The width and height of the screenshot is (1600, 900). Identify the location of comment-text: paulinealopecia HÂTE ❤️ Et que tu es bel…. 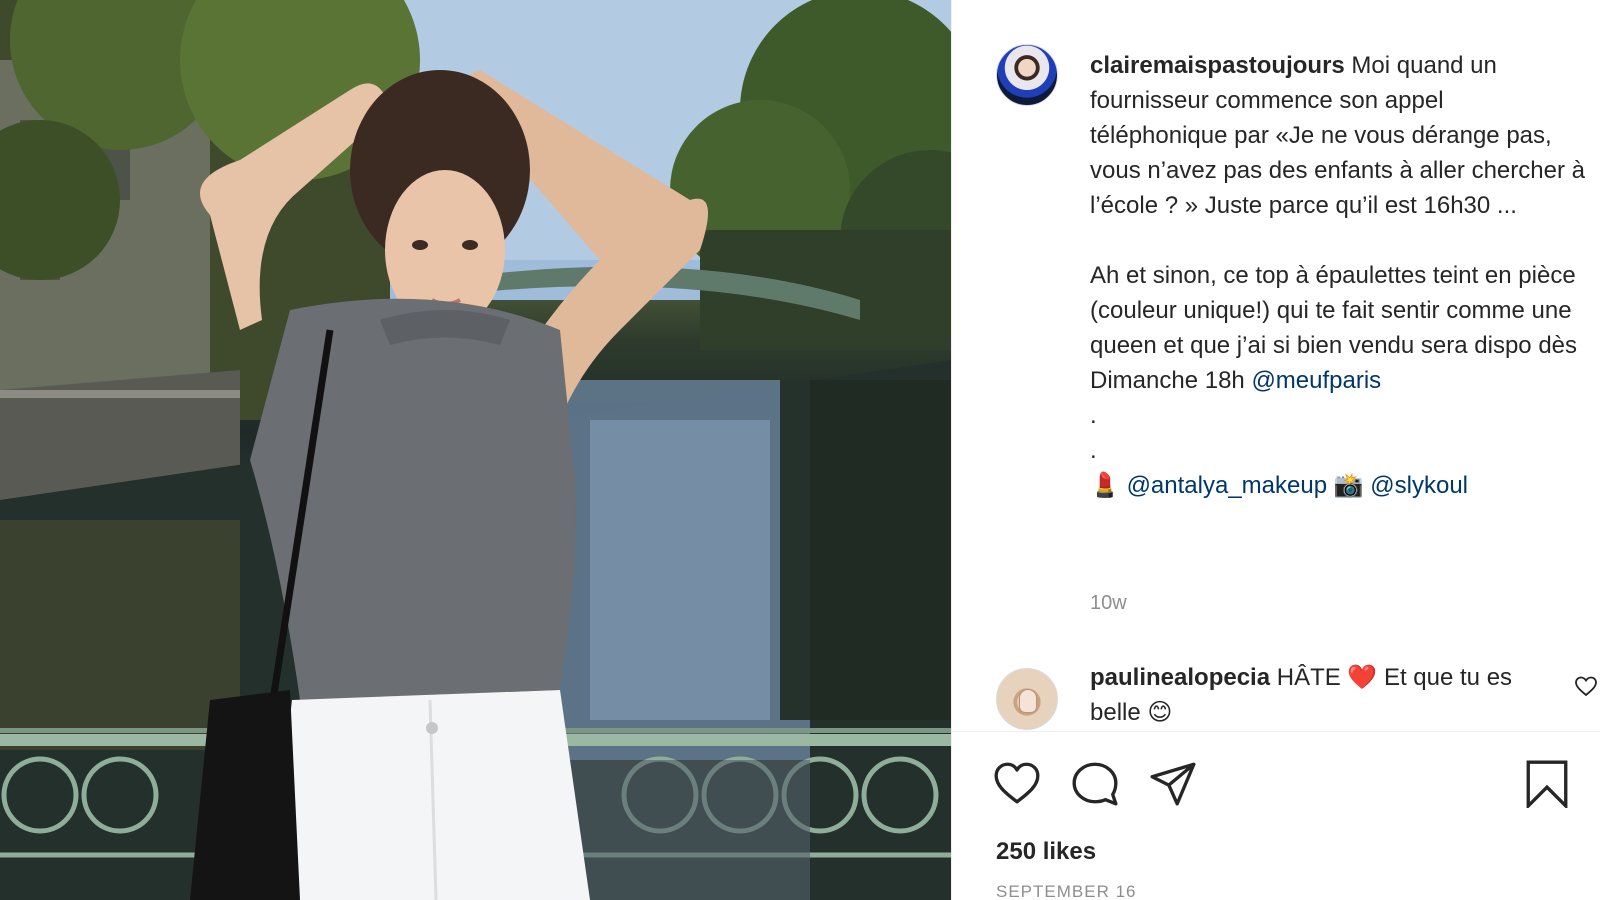
(1310, 695).